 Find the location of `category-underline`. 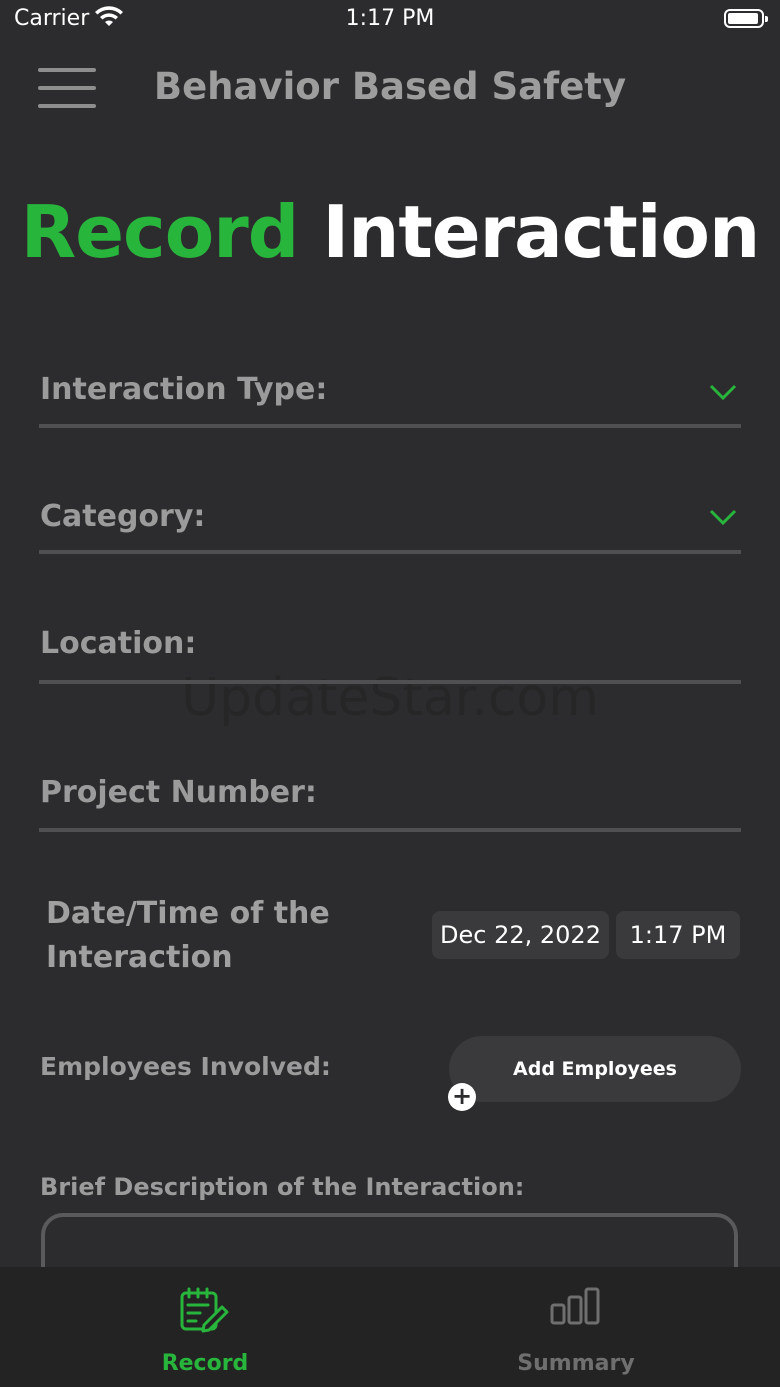

category-underline is located at coordinates (390, 552).